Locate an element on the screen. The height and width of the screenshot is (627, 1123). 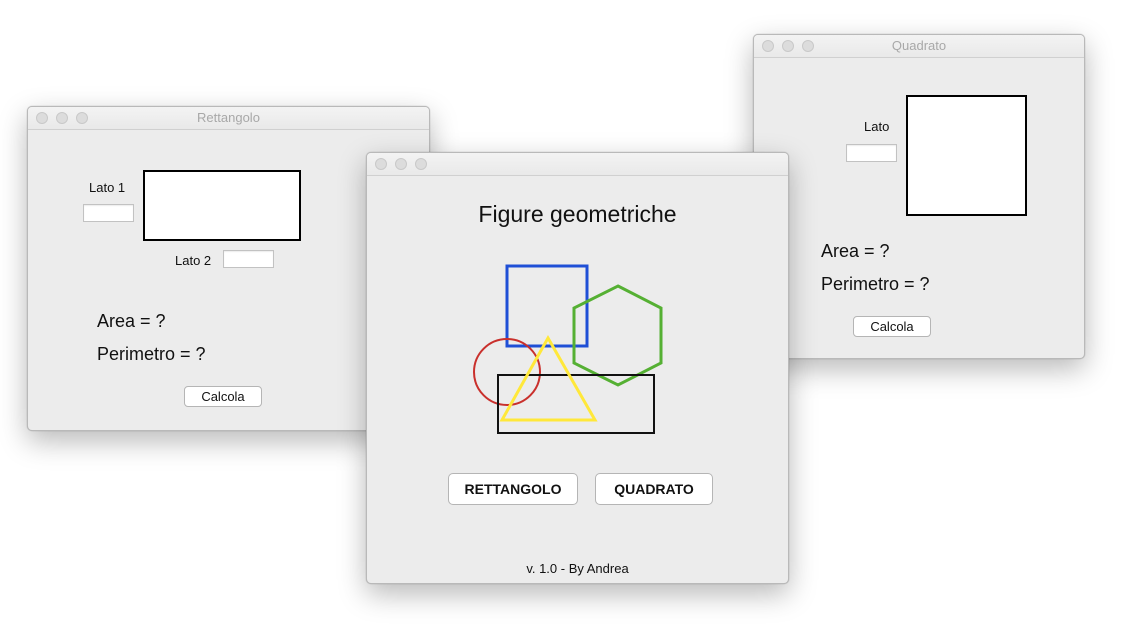
rectangle-preview is located at coordinates (222, 205).